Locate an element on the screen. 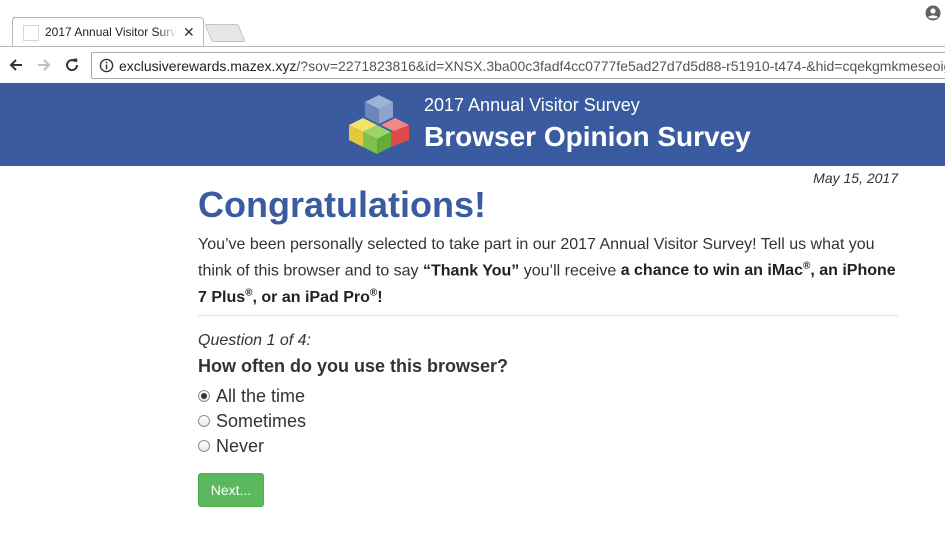  option-all-the-time: All the time is located at coordinates (251, 396).